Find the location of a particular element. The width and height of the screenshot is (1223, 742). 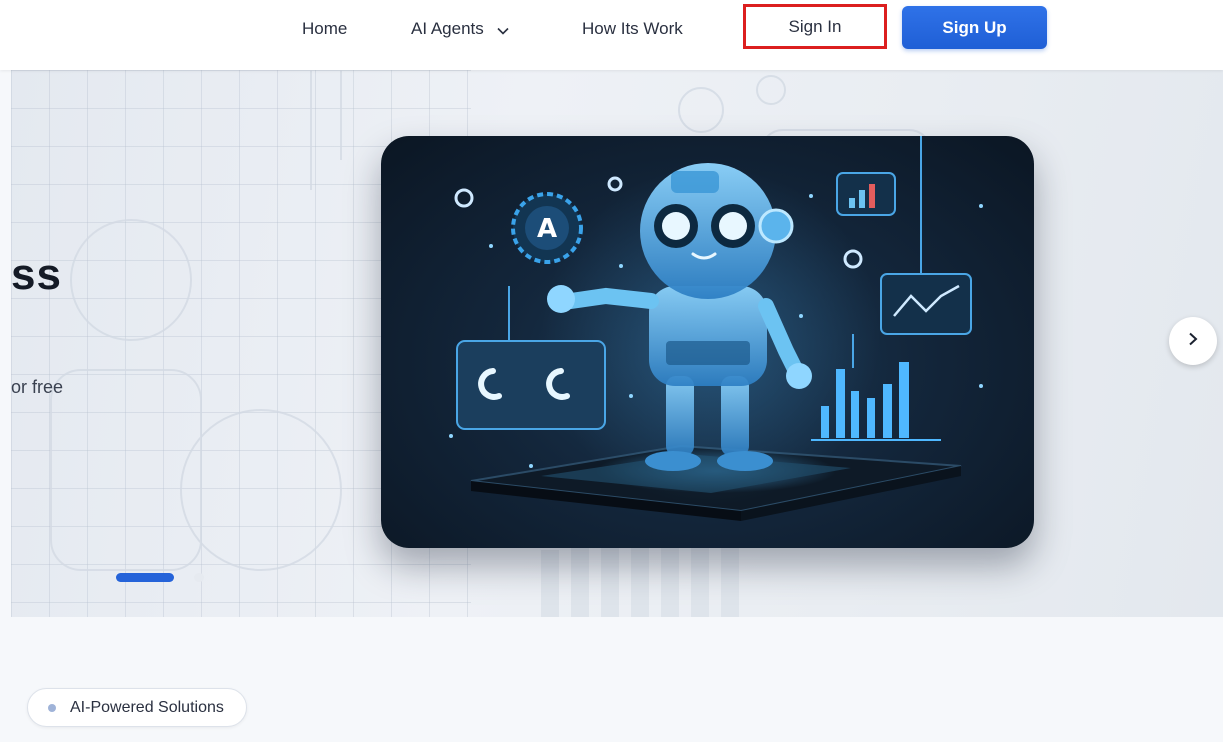

hero-title: ss is located at coordinates (36, 274).